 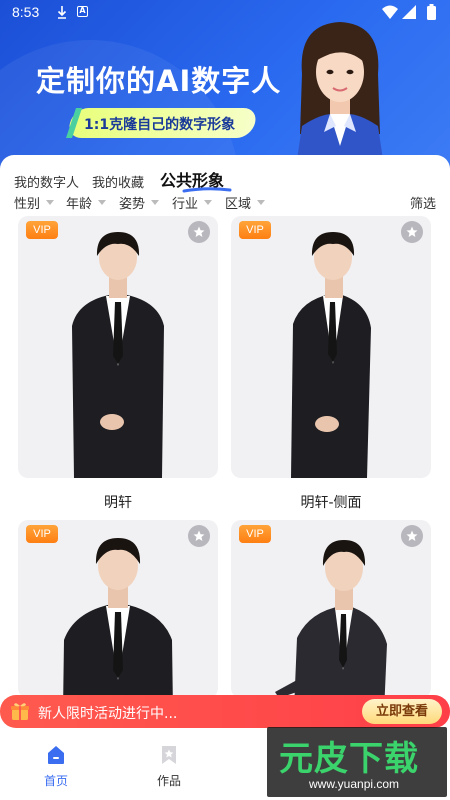 What do you see at coordinates (225, 711) in the screenshot?
I see `promo-banner: 新人限时活动进行中... 立即查看` at bounding box center [225, 711].